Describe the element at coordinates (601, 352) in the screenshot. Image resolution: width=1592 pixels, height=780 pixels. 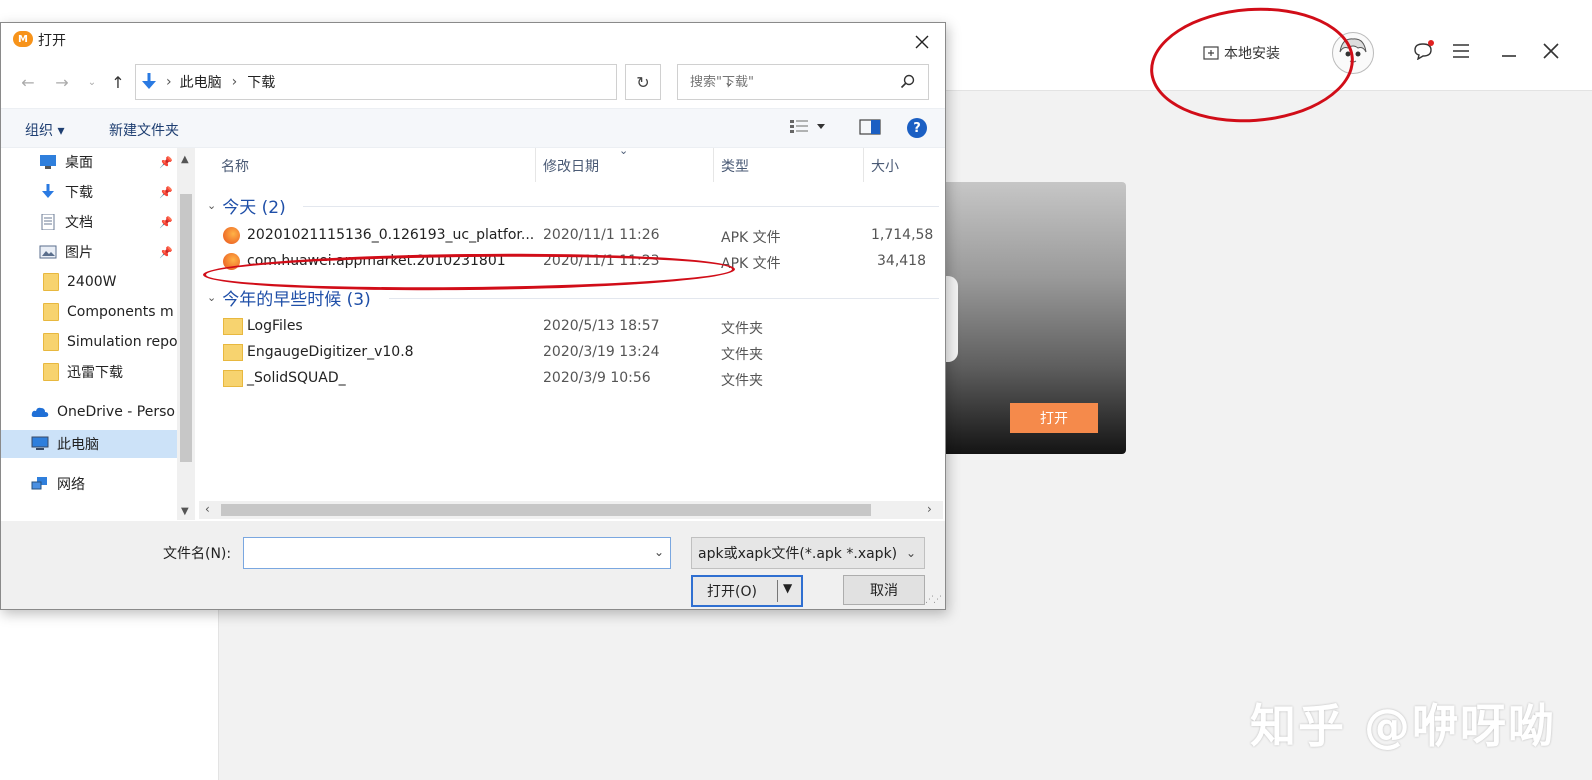
I see `file-date: 2020/3/19 13:24` at that location.